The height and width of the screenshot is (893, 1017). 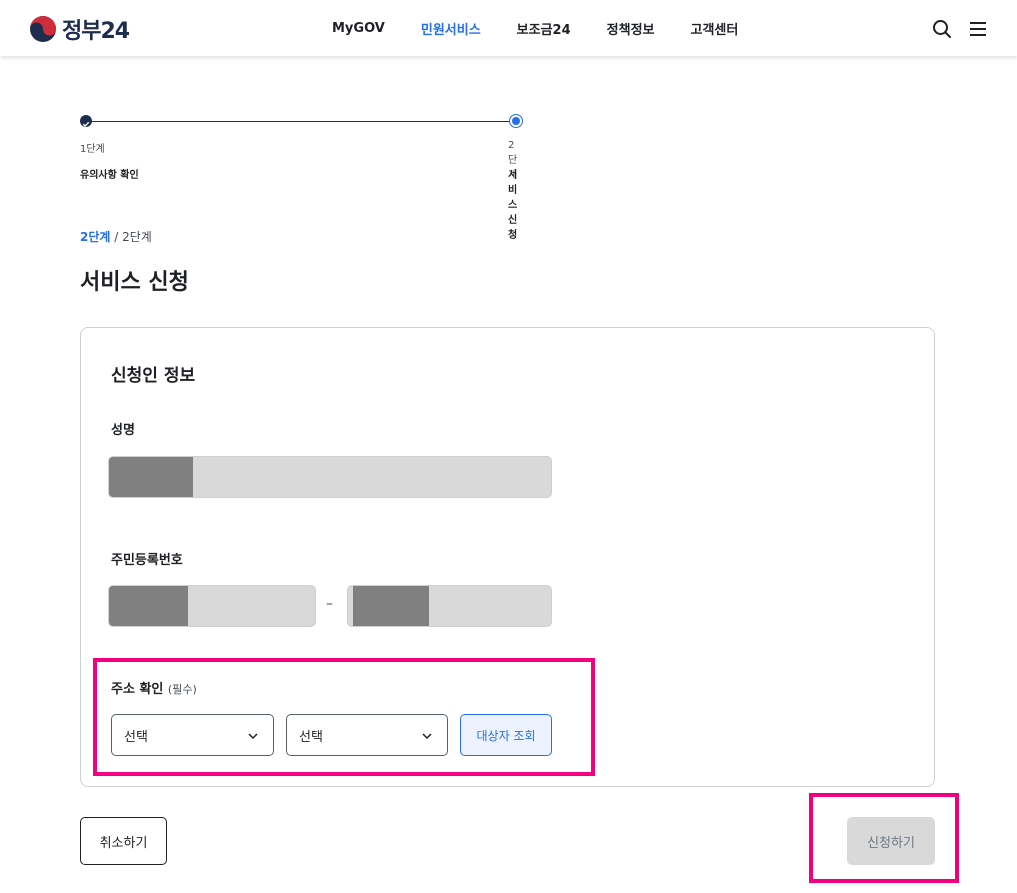 I want to click on lookup-target-button: 대상자 조회, so click(x=506, y=735).